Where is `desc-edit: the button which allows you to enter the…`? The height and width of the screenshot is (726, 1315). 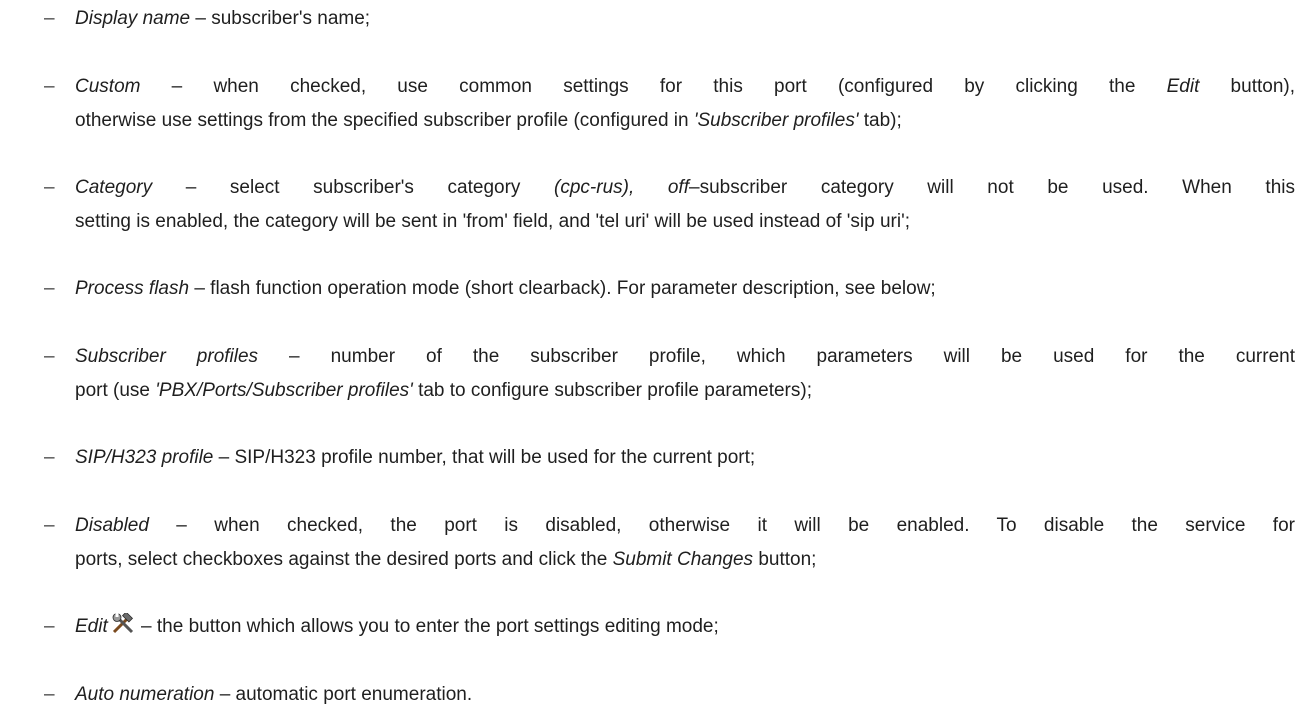 desc-edit: the button which allows you to enter the… is located at coordinates (437, 626).